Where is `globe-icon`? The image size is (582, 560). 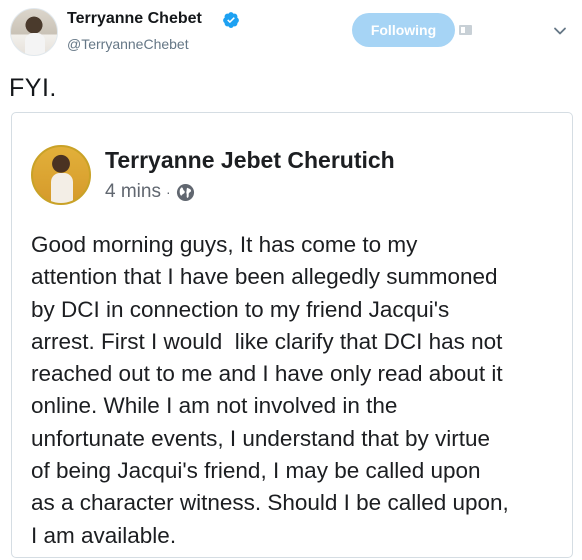
globe-icon is located at coordinates (185, 192).